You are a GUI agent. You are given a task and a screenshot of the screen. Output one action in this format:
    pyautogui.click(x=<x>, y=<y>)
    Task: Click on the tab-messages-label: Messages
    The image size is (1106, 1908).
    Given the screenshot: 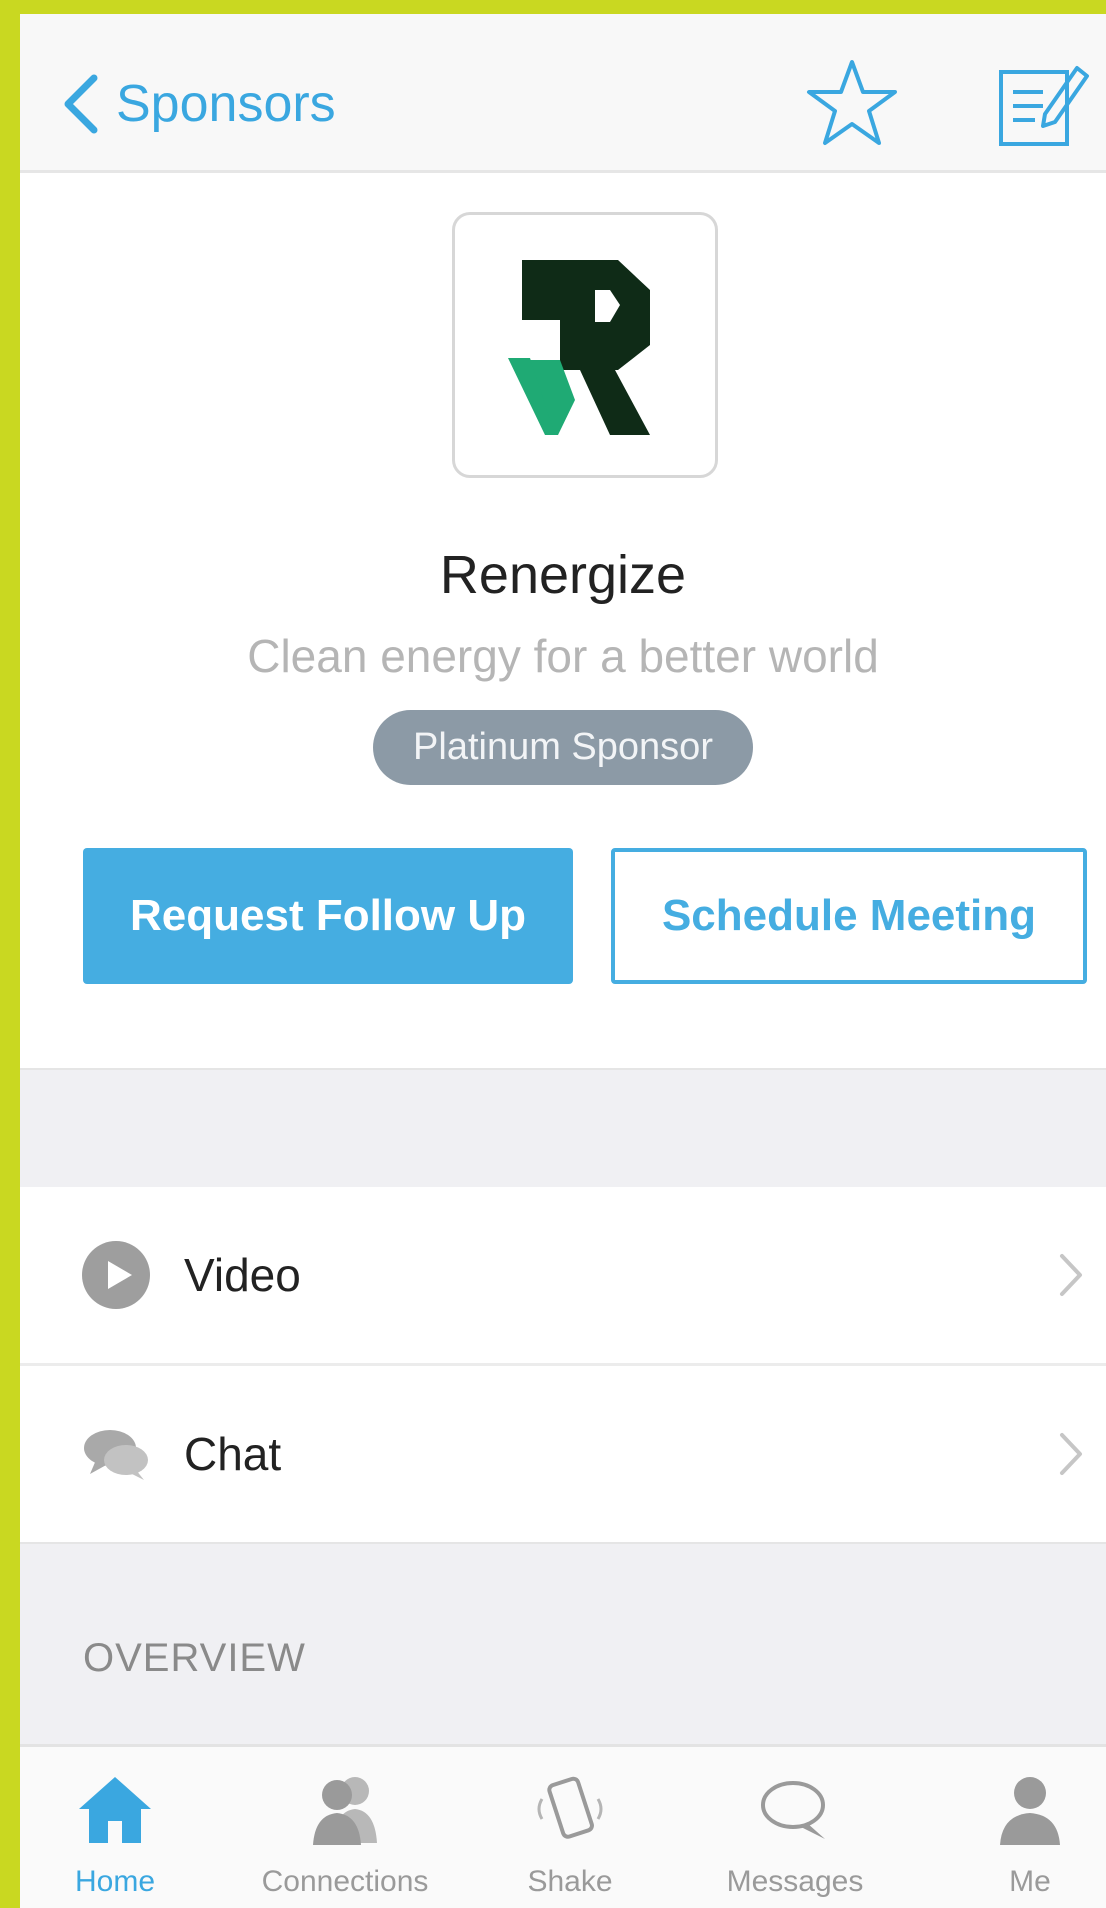 What is the action you would take?
    pyautogui.click(x=795, y=1881)
    